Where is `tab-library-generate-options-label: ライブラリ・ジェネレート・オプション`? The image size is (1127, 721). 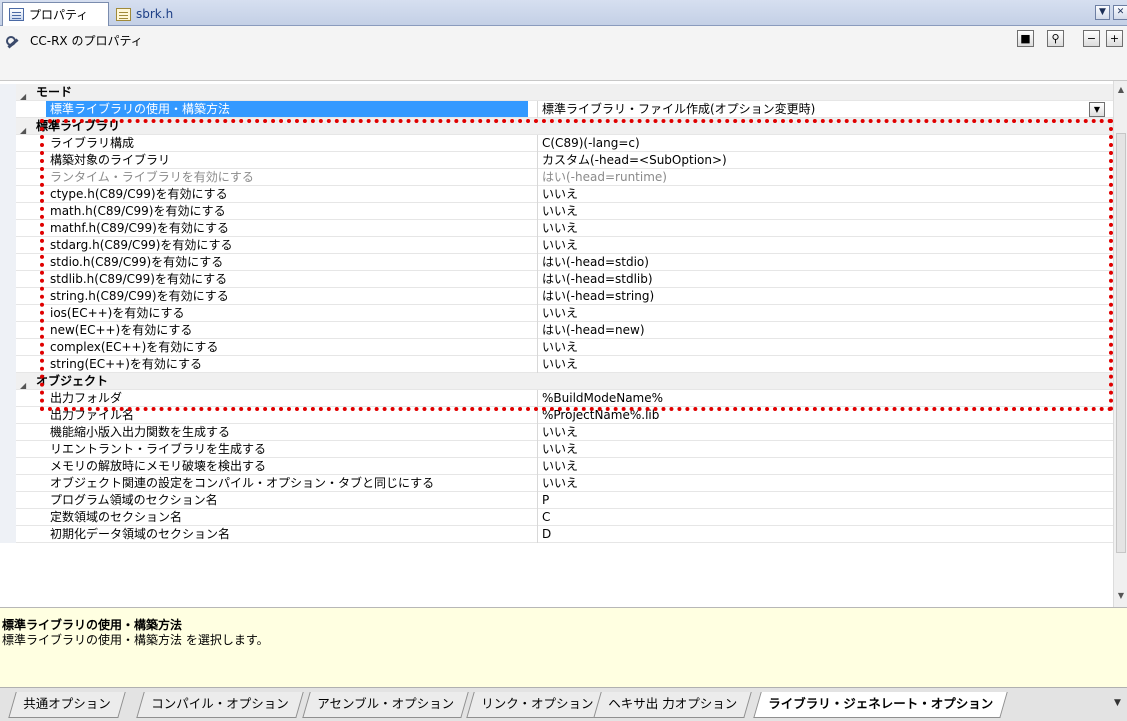
tab-library-generate-options-label: ライブラリ・ジェネレート・オプション is located at coordinates (881, 703).